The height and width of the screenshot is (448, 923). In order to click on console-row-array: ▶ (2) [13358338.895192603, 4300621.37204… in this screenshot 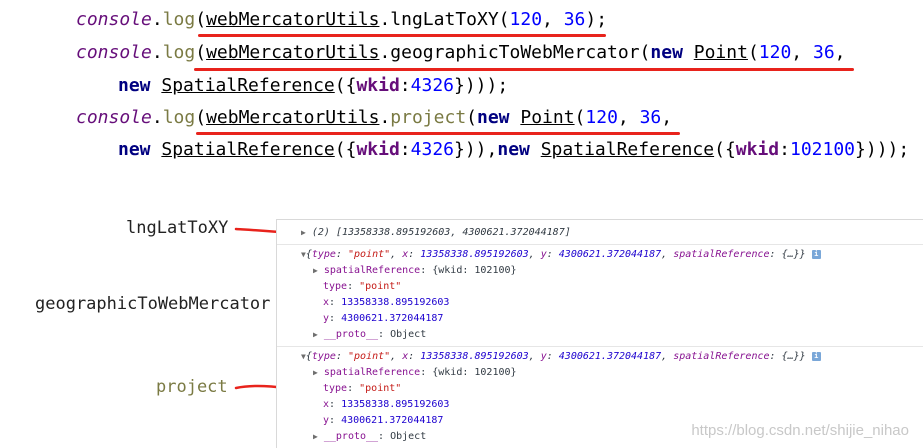, I will do `click(436, 232)`.